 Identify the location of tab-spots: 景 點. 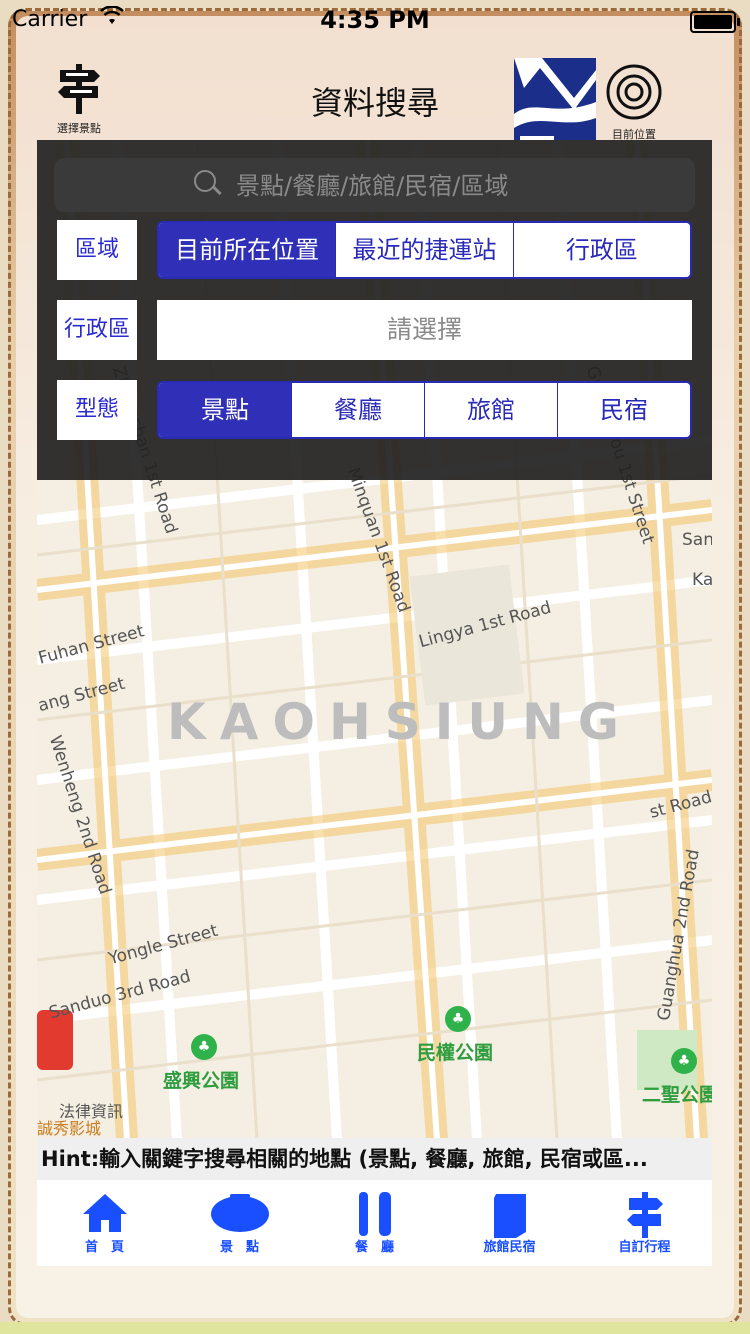
(239, 1223).